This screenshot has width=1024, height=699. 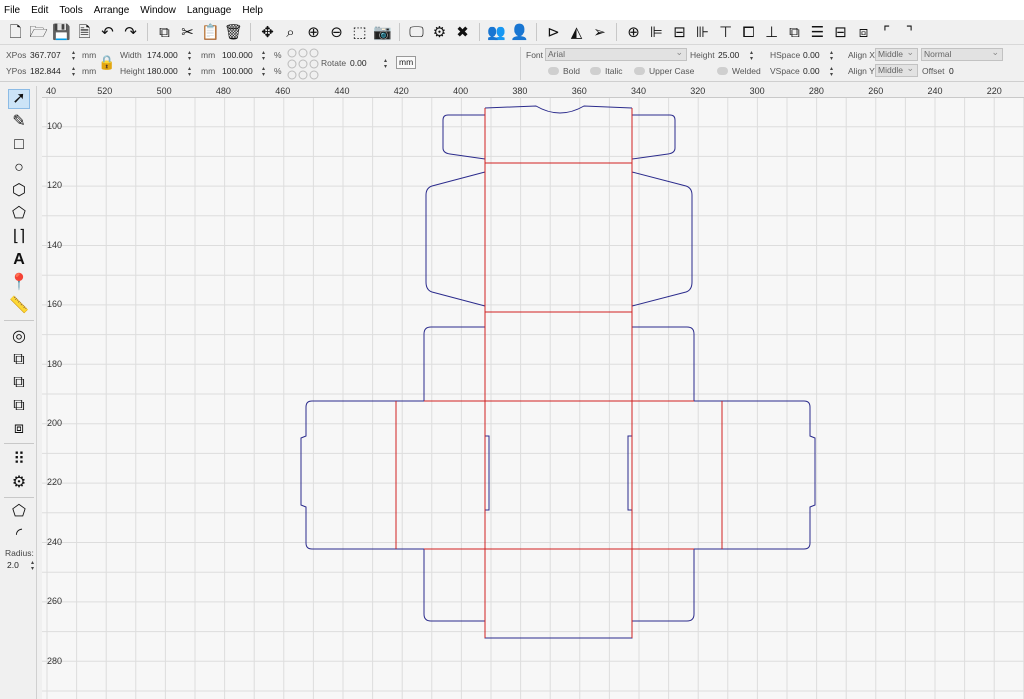 What do you see at coordinates (439, 32) in the screenshot?
I see `settings-icon: ⚙` at bounding box center [439, 32].